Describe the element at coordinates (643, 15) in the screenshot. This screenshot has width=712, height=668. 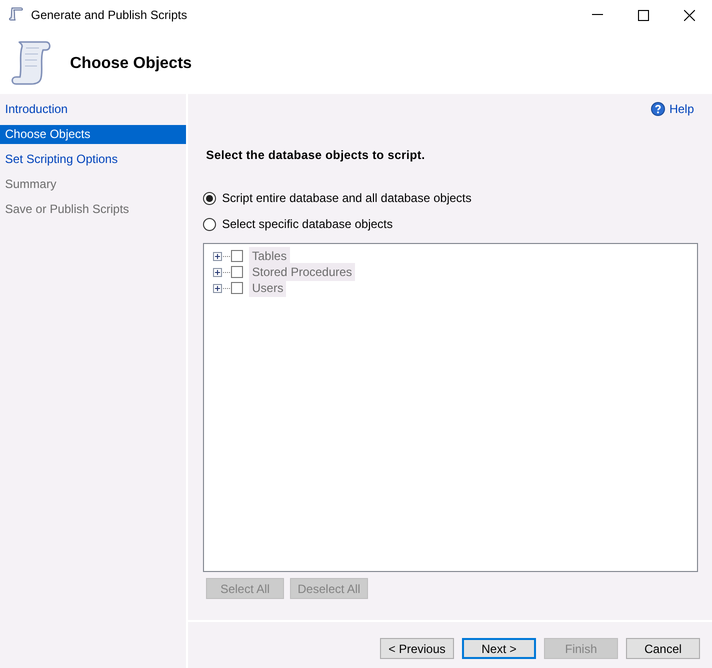
I see `maximize-icon` at that location.